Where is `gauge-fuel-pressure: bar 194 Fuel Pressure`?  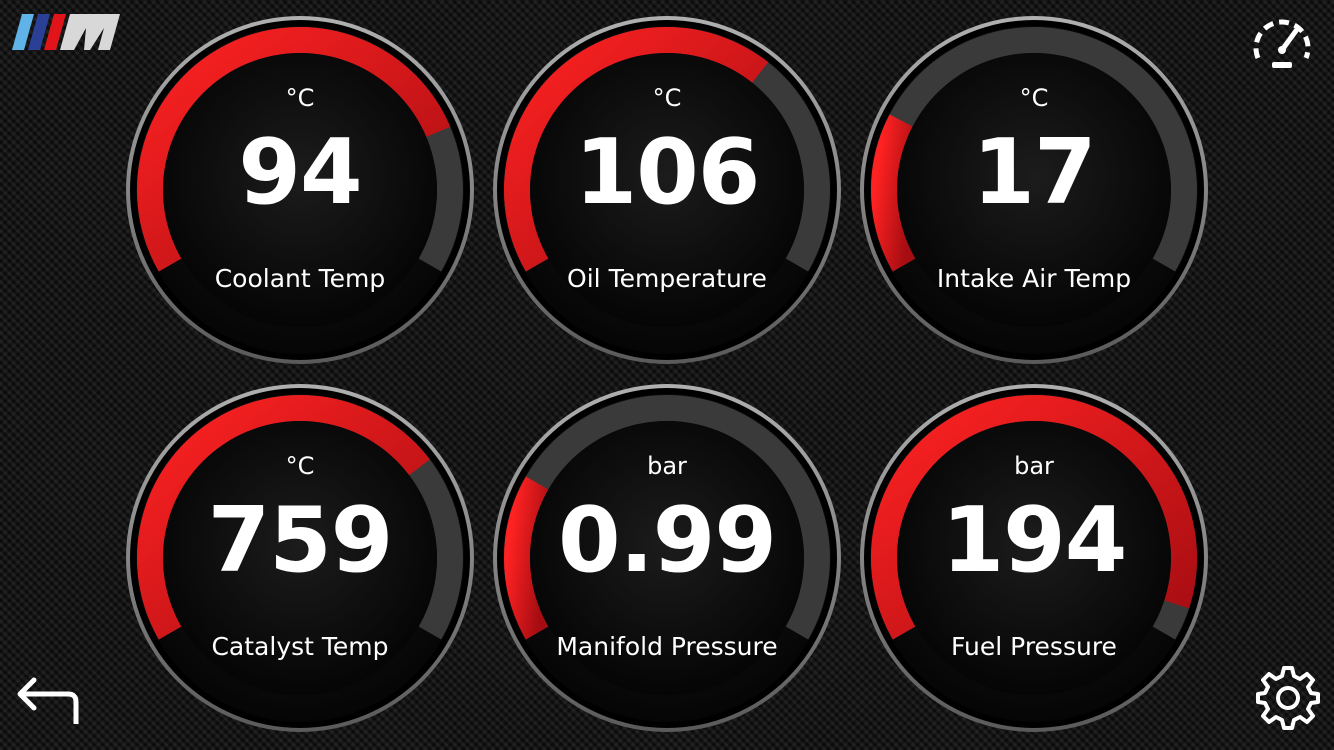
gauge-fuel-pressure: bar 194 Fuel Pressure is located at coordinates (1034, 558).